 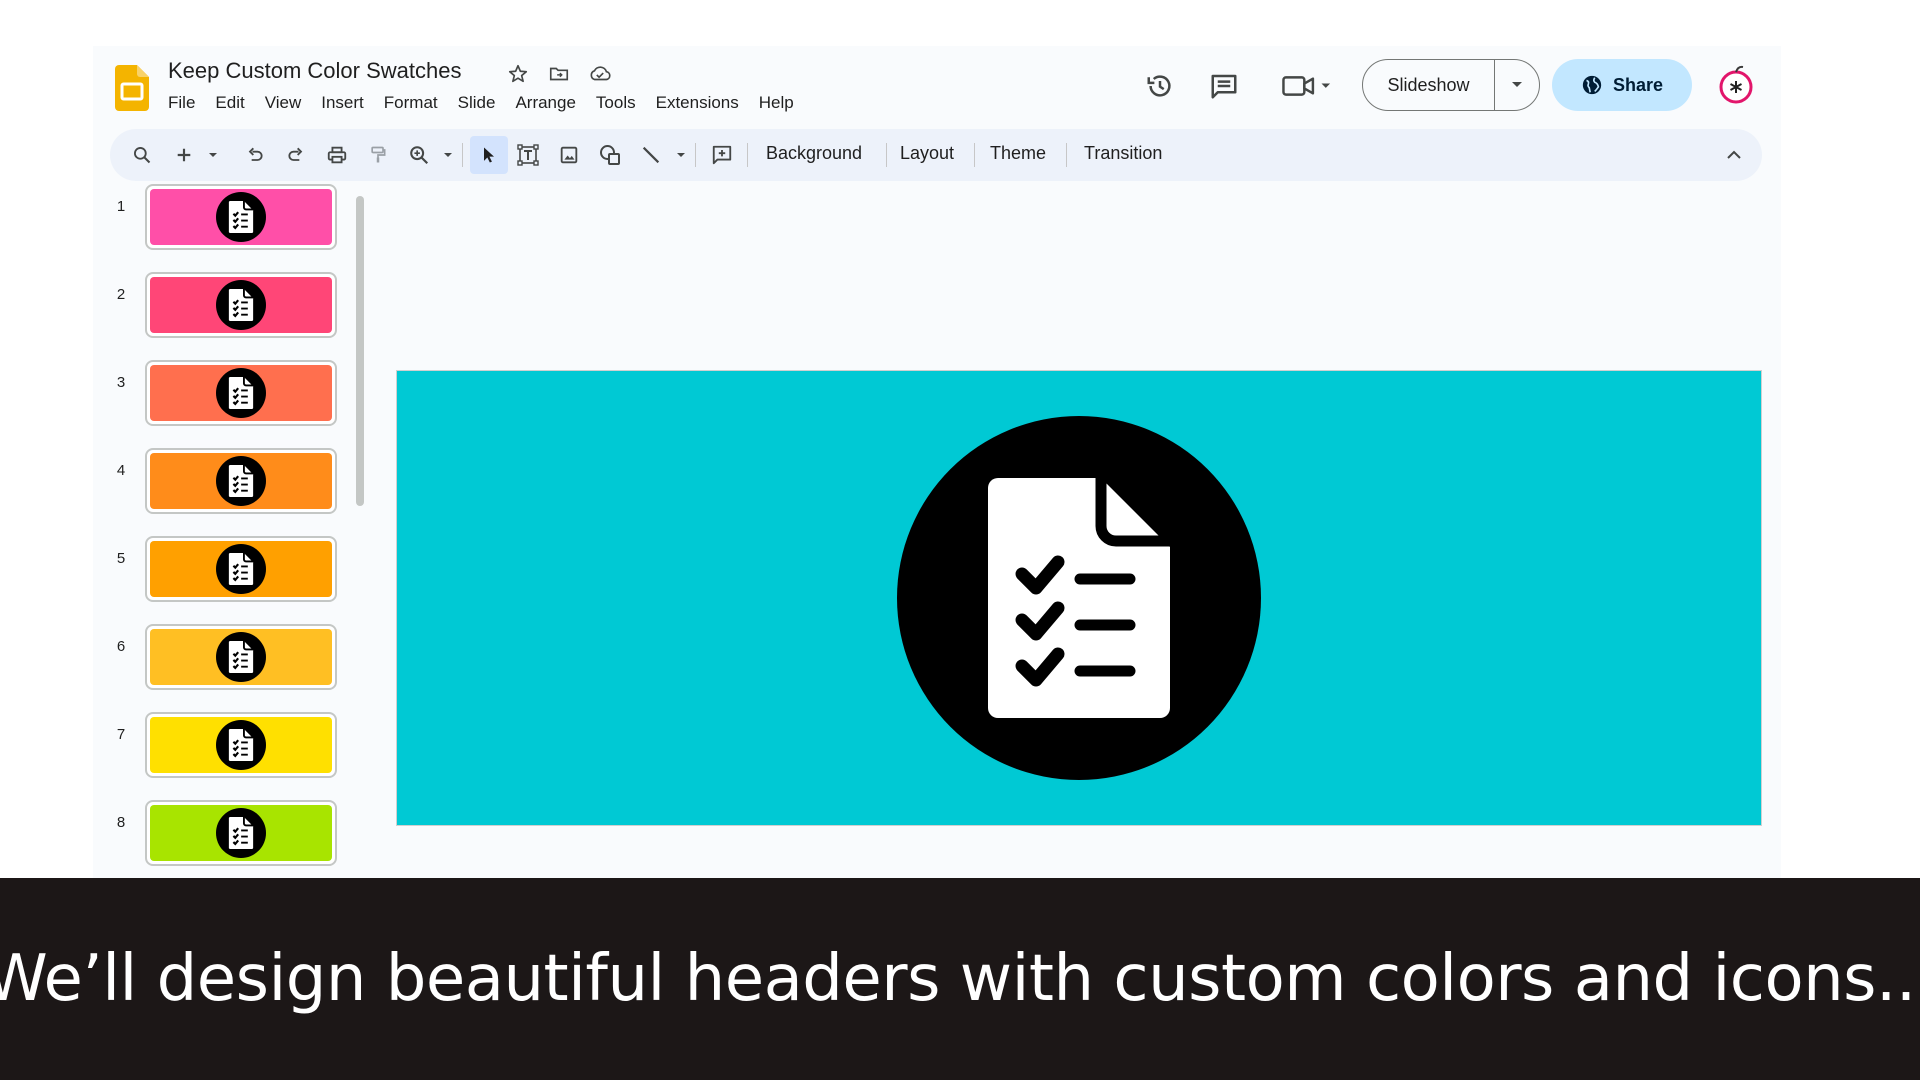 What do you see at coordinates (121, 646) in the screenshot?
I see `slide-number: 6` at bounding box center [121, 646].